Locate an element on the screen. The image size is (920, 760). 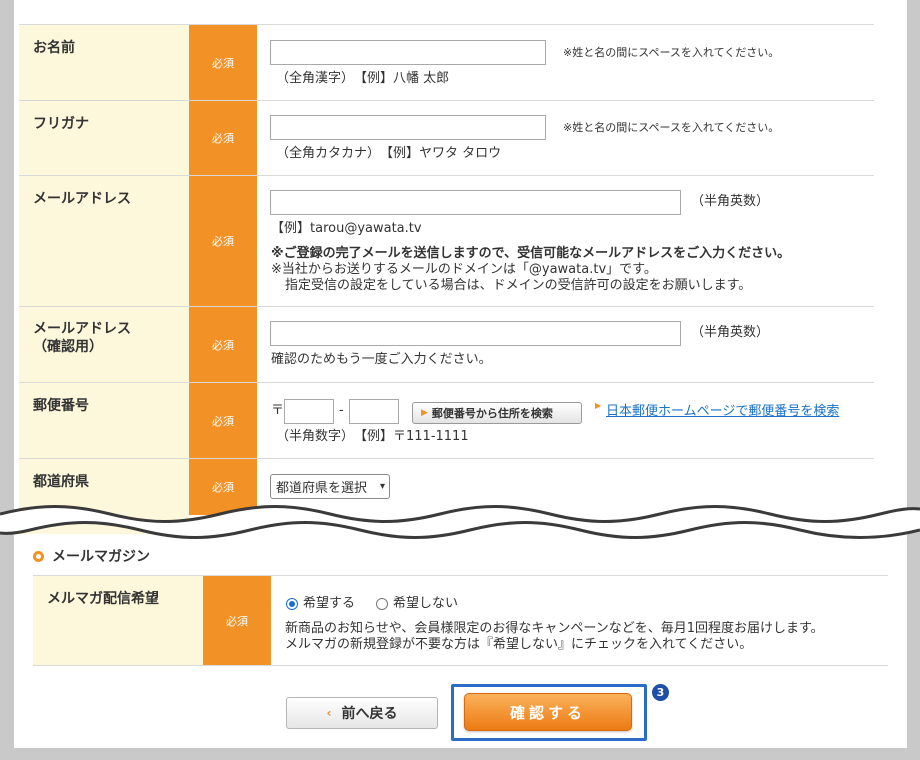
circle-bullet-icon is located at coordinates (38, 556).